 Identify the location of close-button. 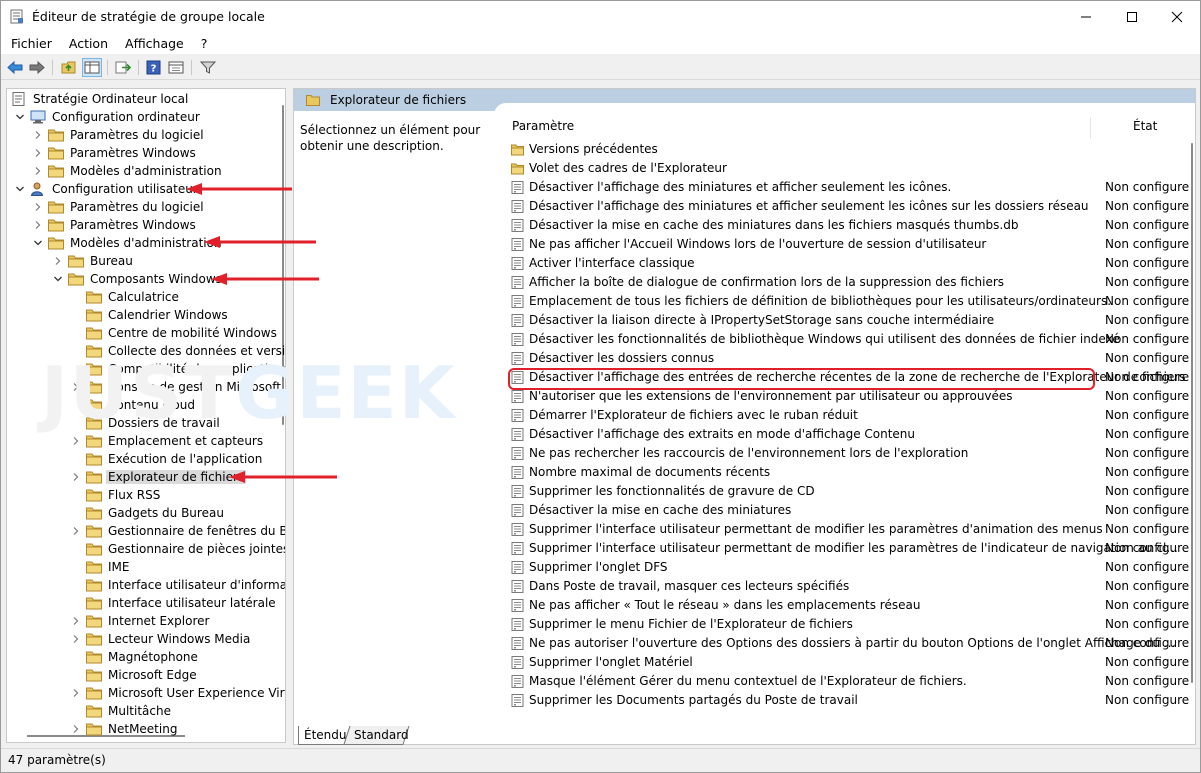
(1177, 16).